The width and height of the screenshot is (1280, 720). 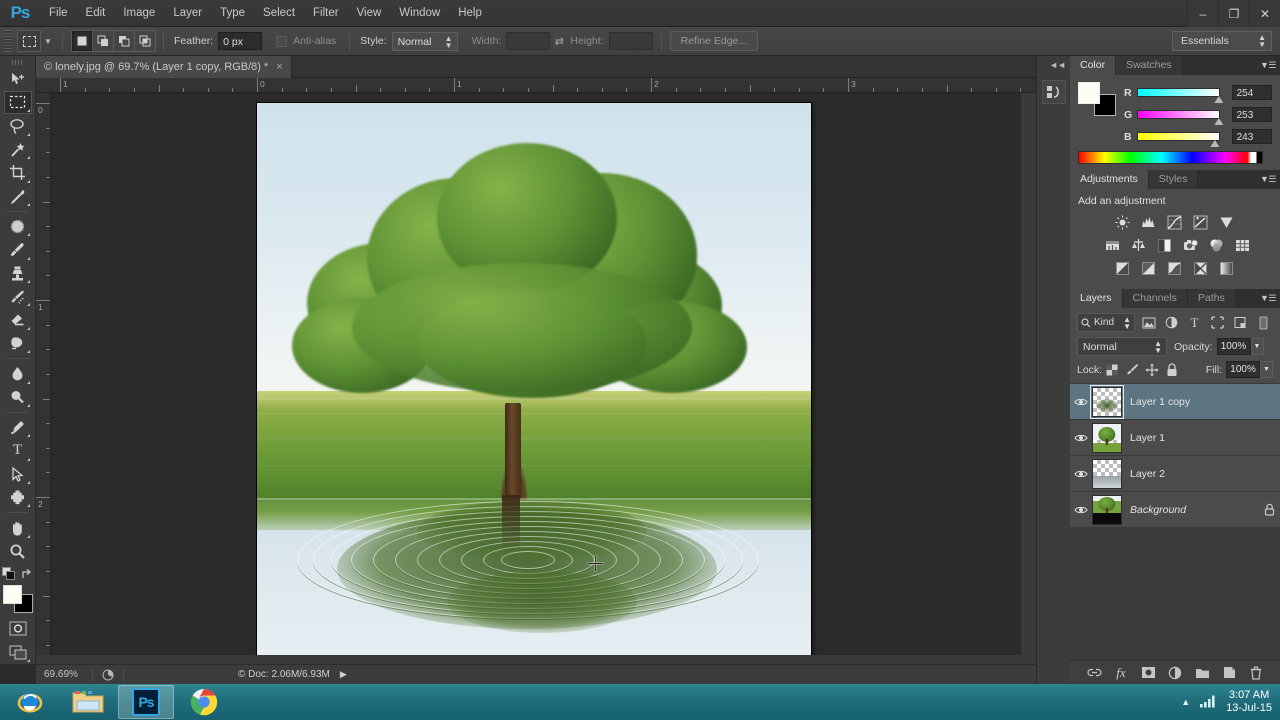 What do you see at coordinates (1256, 673) in the screenshot?
I see `delete-layer-icon` at bounding box center [1256, 673].